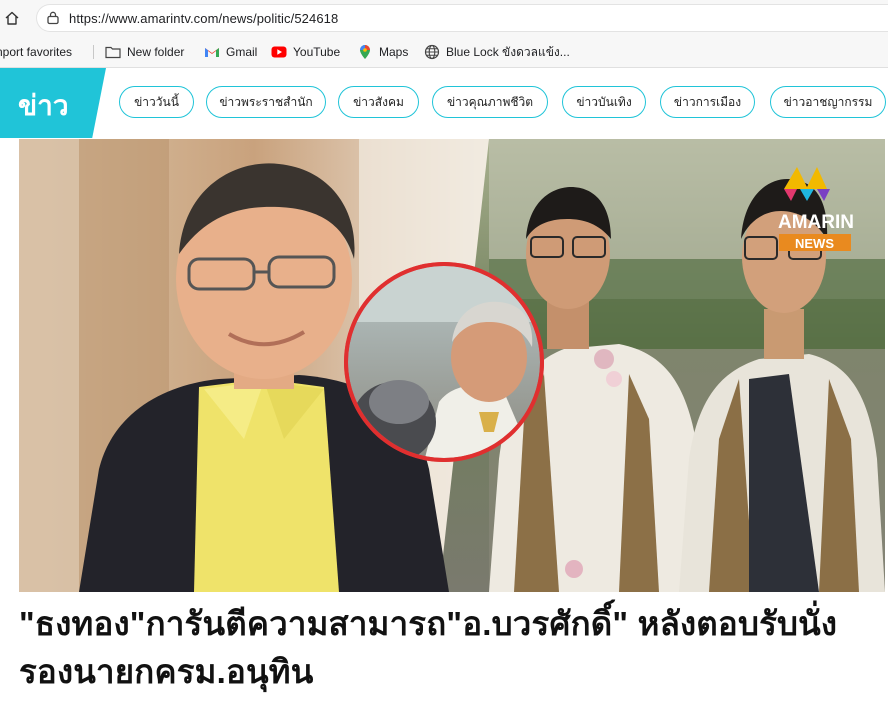  I want to click on bookmarks-separator, so click(93, 52).